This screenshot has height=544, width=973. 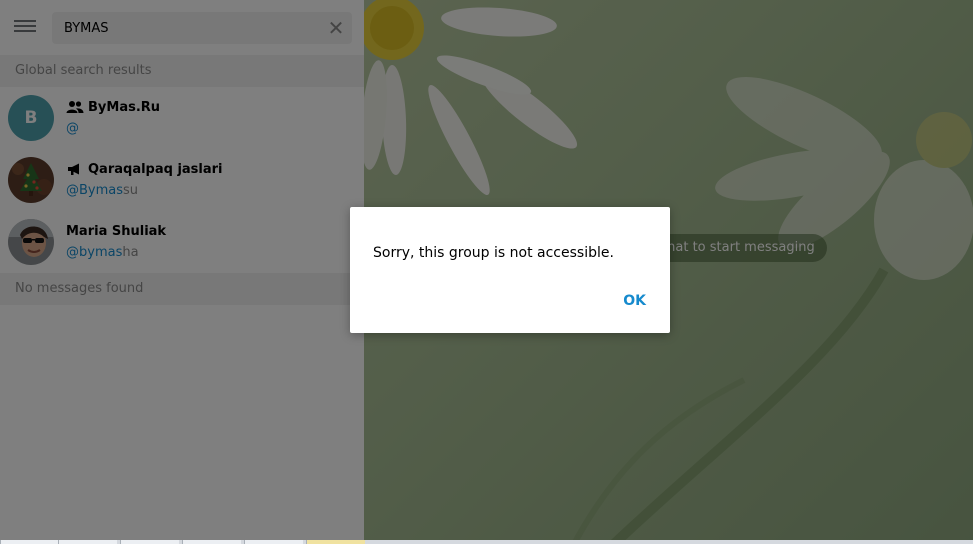 I want to click on taskbar-item-active, so click(x=335, y=542).